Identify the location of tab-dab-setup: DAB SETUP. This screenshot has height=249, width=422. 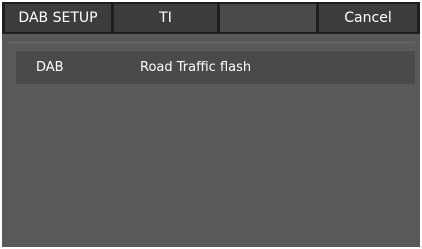
(58, 18).